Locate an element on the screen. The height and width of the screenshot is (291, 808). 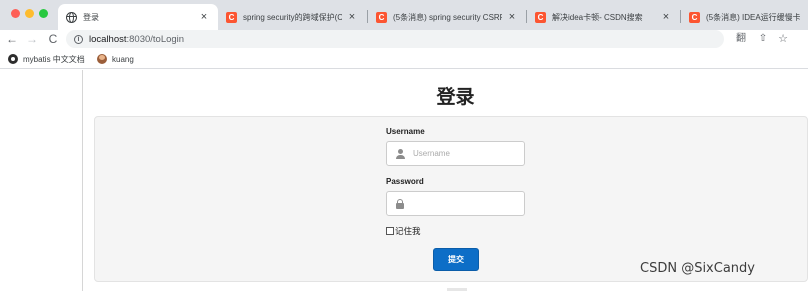
tab-title: spring security的跨域保护(CSRF is located at coordinates (292, 17).